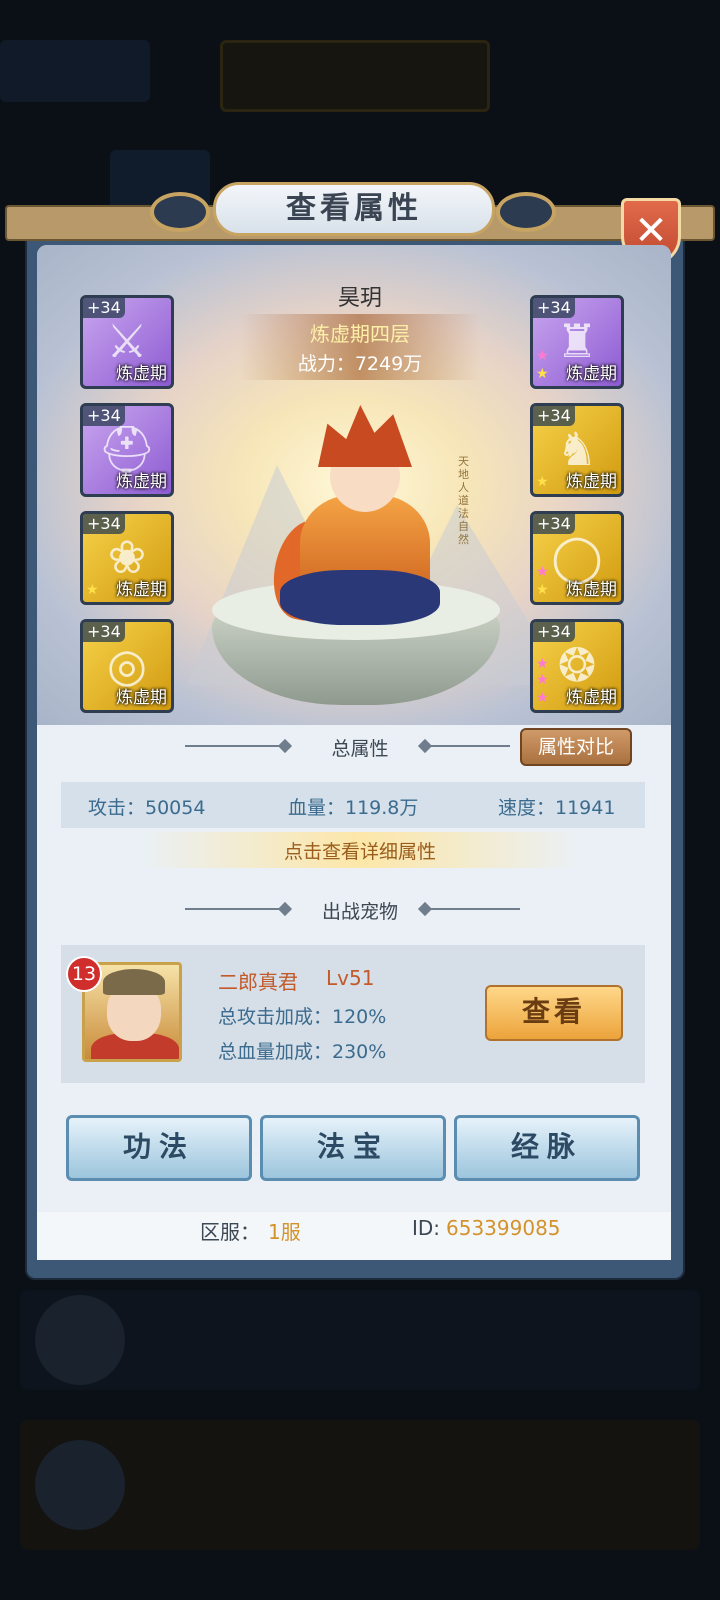  I want to click on scroll-ornament-left, so click(180, 212).